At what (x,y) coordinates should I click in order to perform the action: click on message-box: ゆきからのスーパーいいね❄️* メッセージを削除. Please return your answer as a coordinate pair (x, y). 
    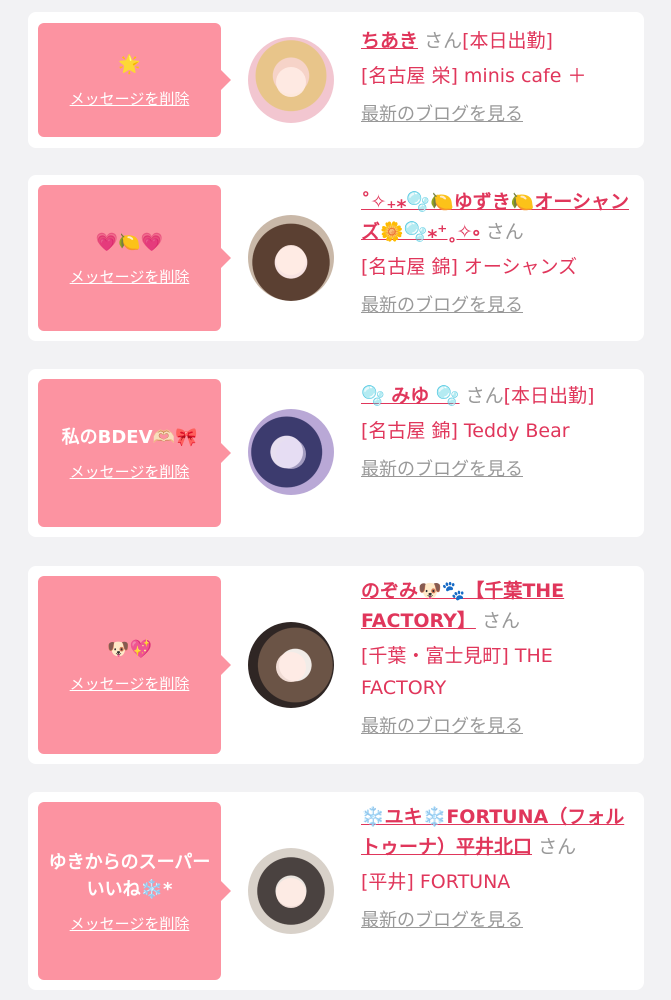
    Looking at the image, I should click on (134, 891).